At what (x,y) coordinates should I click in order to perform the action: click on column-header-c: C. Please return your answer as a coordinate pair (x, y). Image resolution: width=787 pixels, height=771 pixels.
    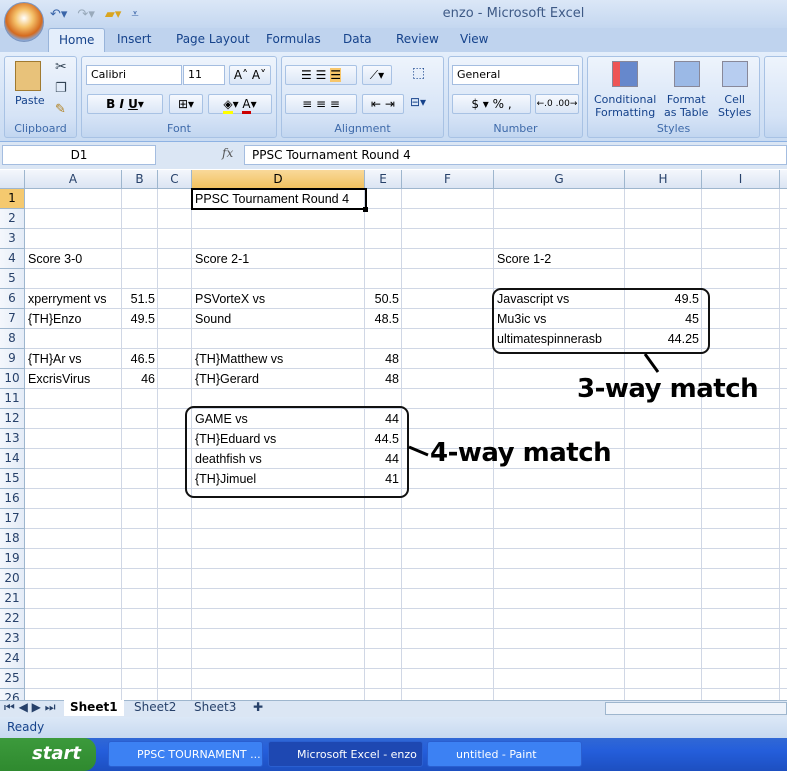
    Looking at the image, I should click on (175, 179).